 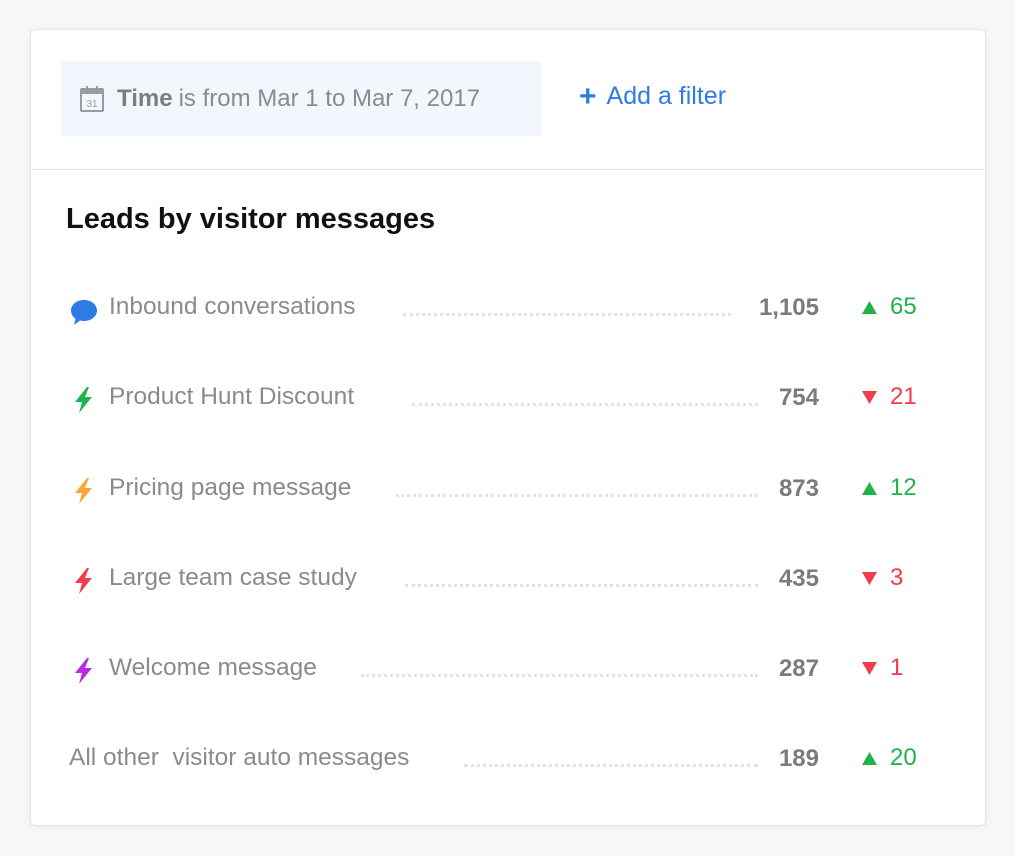 I want to click on row-value: 873, so click(x=798, y=488).